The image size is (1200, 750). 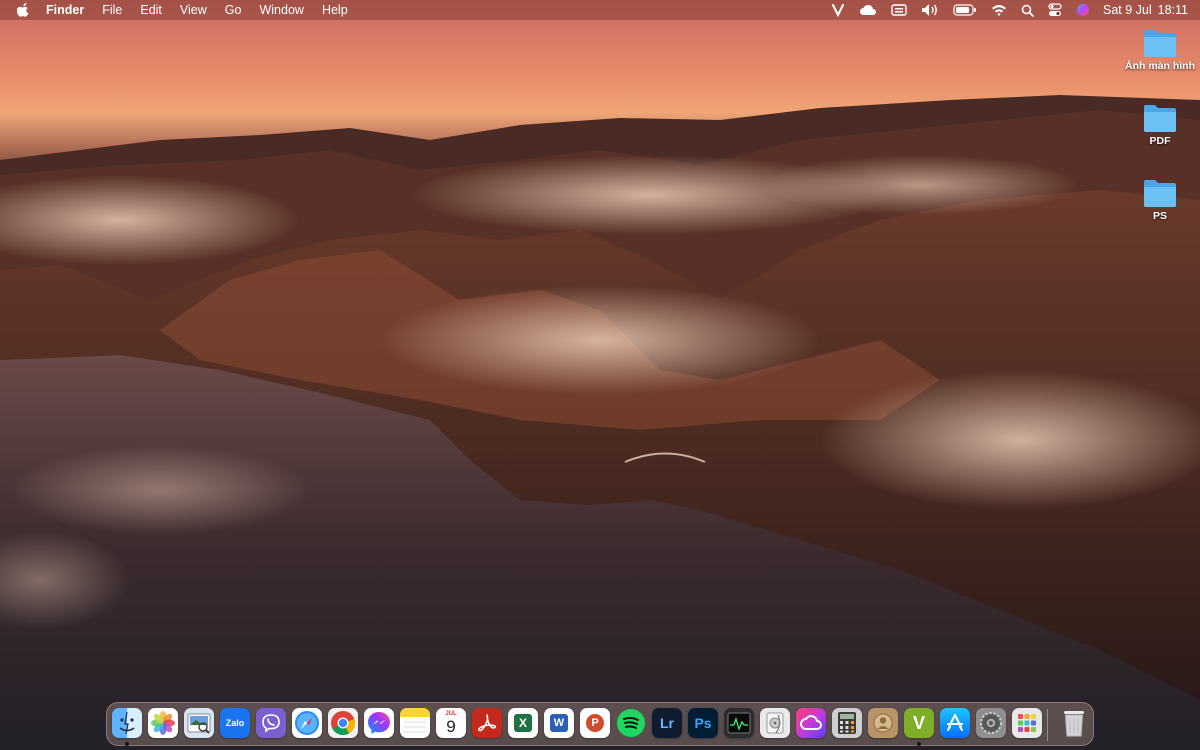 What do you see at coordinates (1083, 10) in the screenshot?
I see `siri-icon` at bounding box center [1083, 10].